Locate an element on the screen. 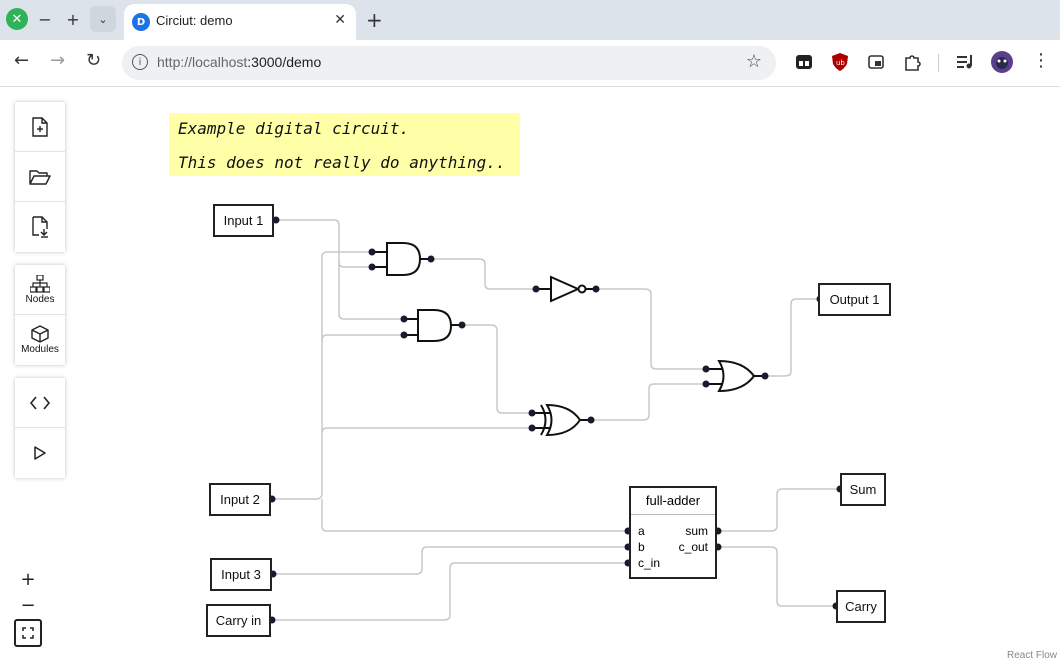 Image resolution: width=1060 pixels, height=663 pixels. back-icon: ← is located at coordinates (21, 60).